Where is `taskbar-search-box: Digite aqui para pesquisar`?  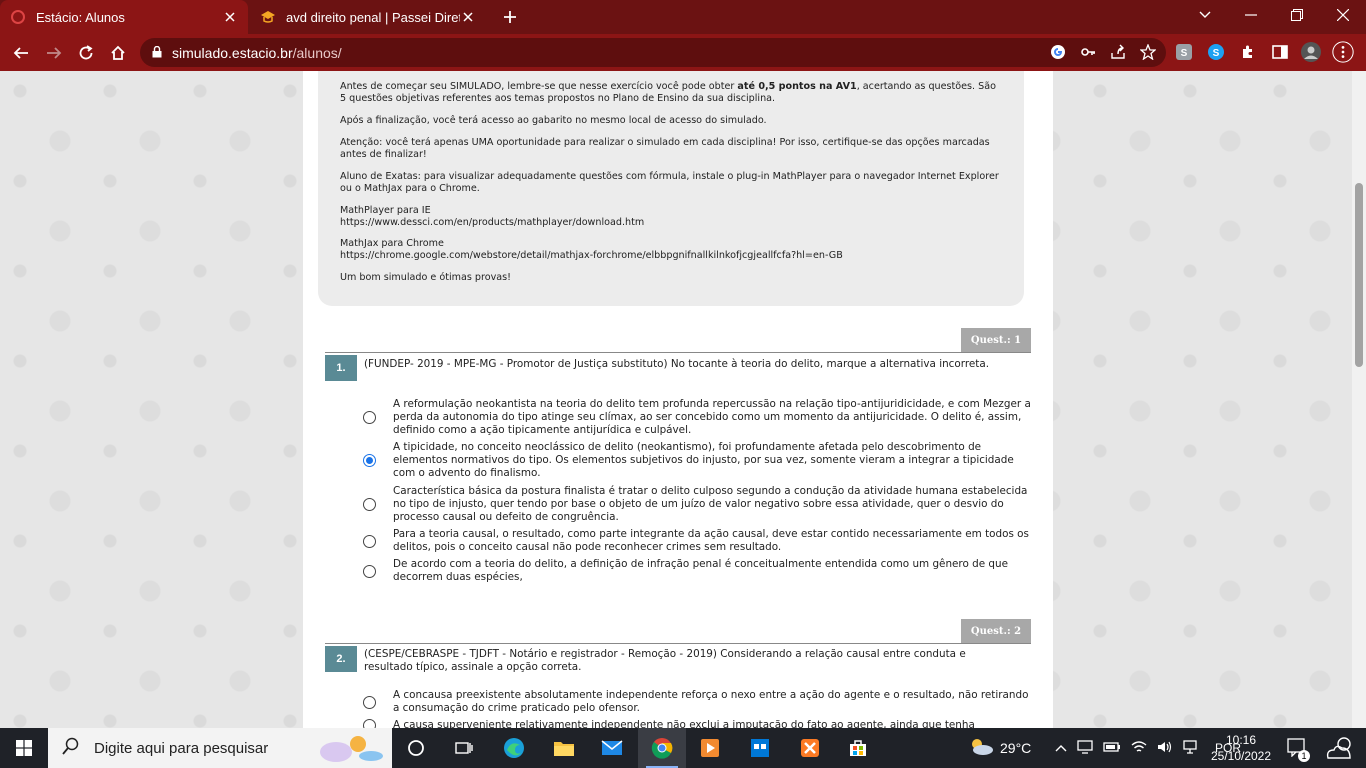
taskbar-search-box: Digite aqui para pesquisar is located at coordinates (220, 748).